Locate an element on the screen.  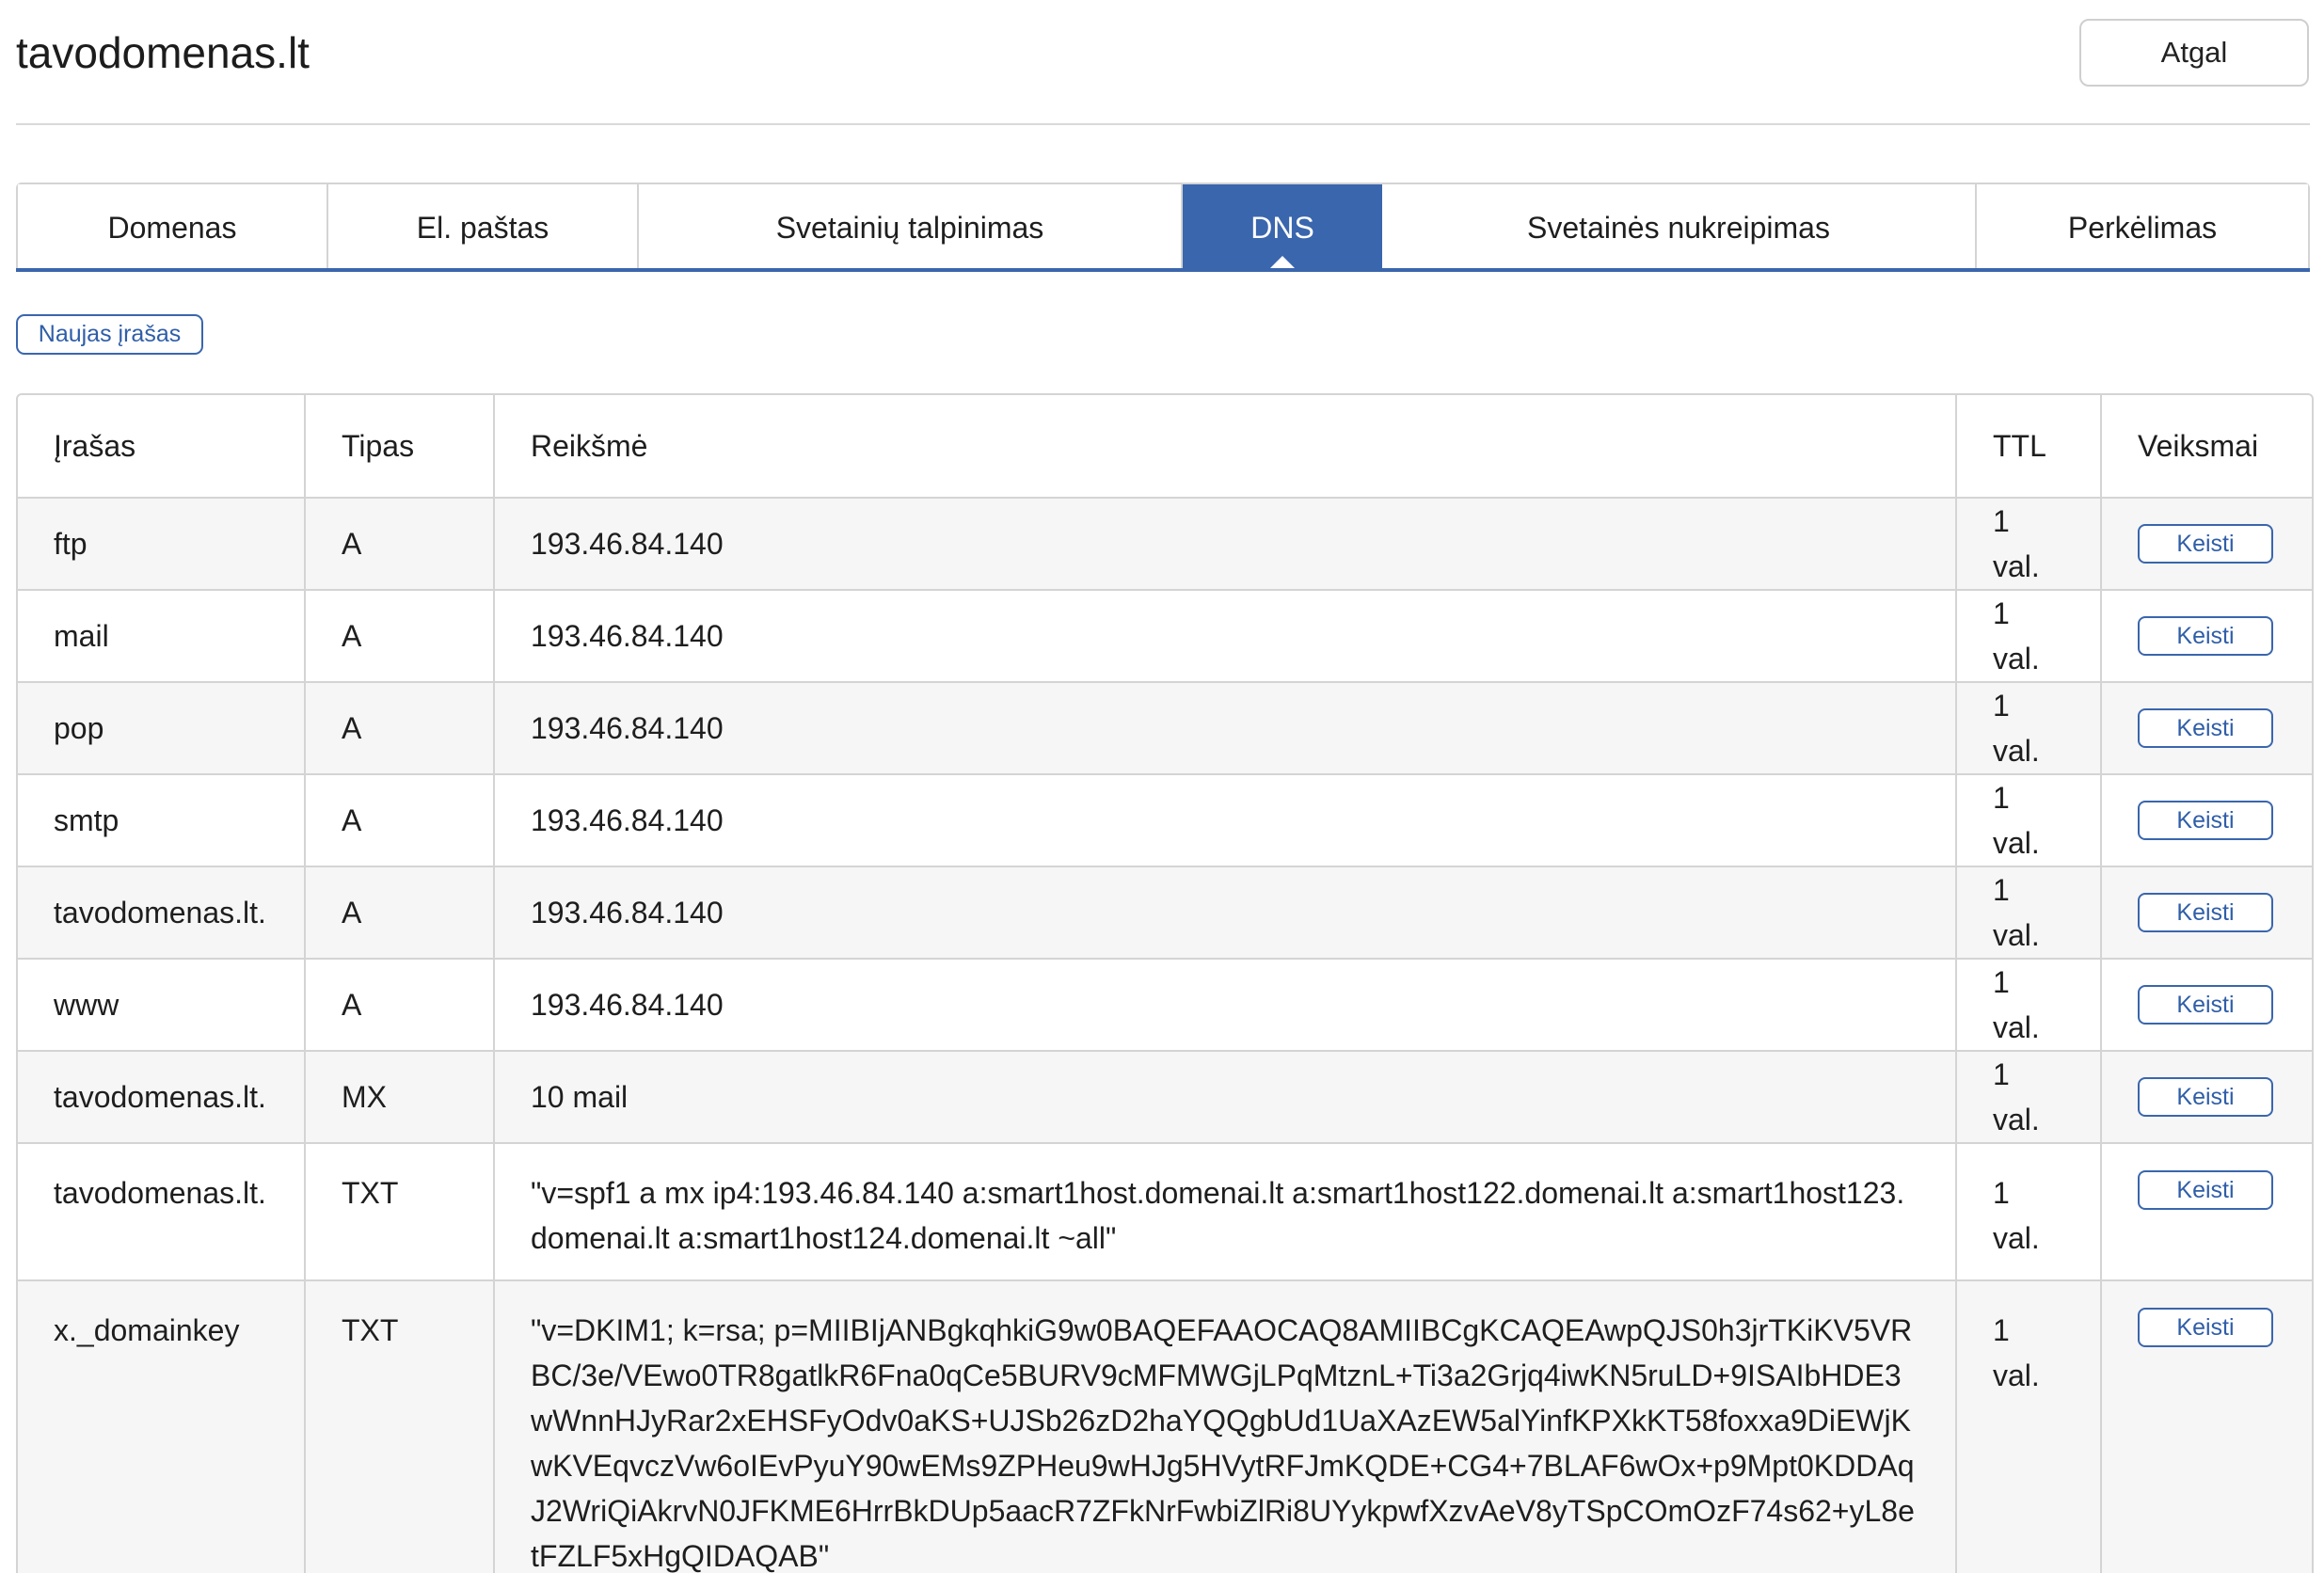
table-row: www A 193.46.84.140 1 val. Keisti is located at coordinates (1165, 1006).